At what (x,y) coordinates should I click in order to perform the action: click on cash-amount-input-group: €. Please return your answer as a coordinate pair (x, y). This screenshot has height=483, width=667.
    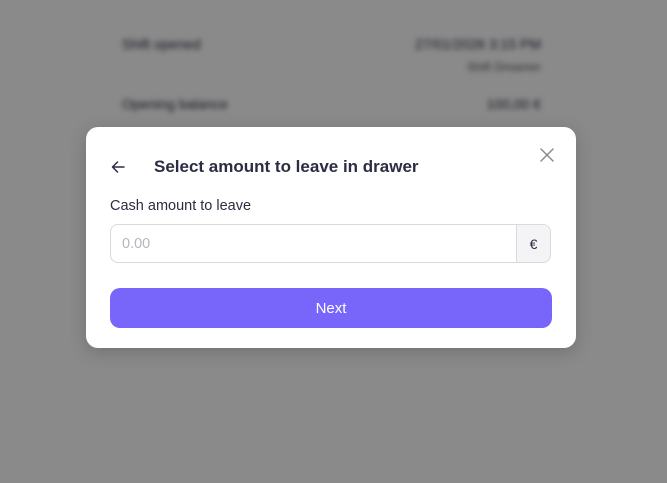
    Looking at the image, I should click on (330, 243).